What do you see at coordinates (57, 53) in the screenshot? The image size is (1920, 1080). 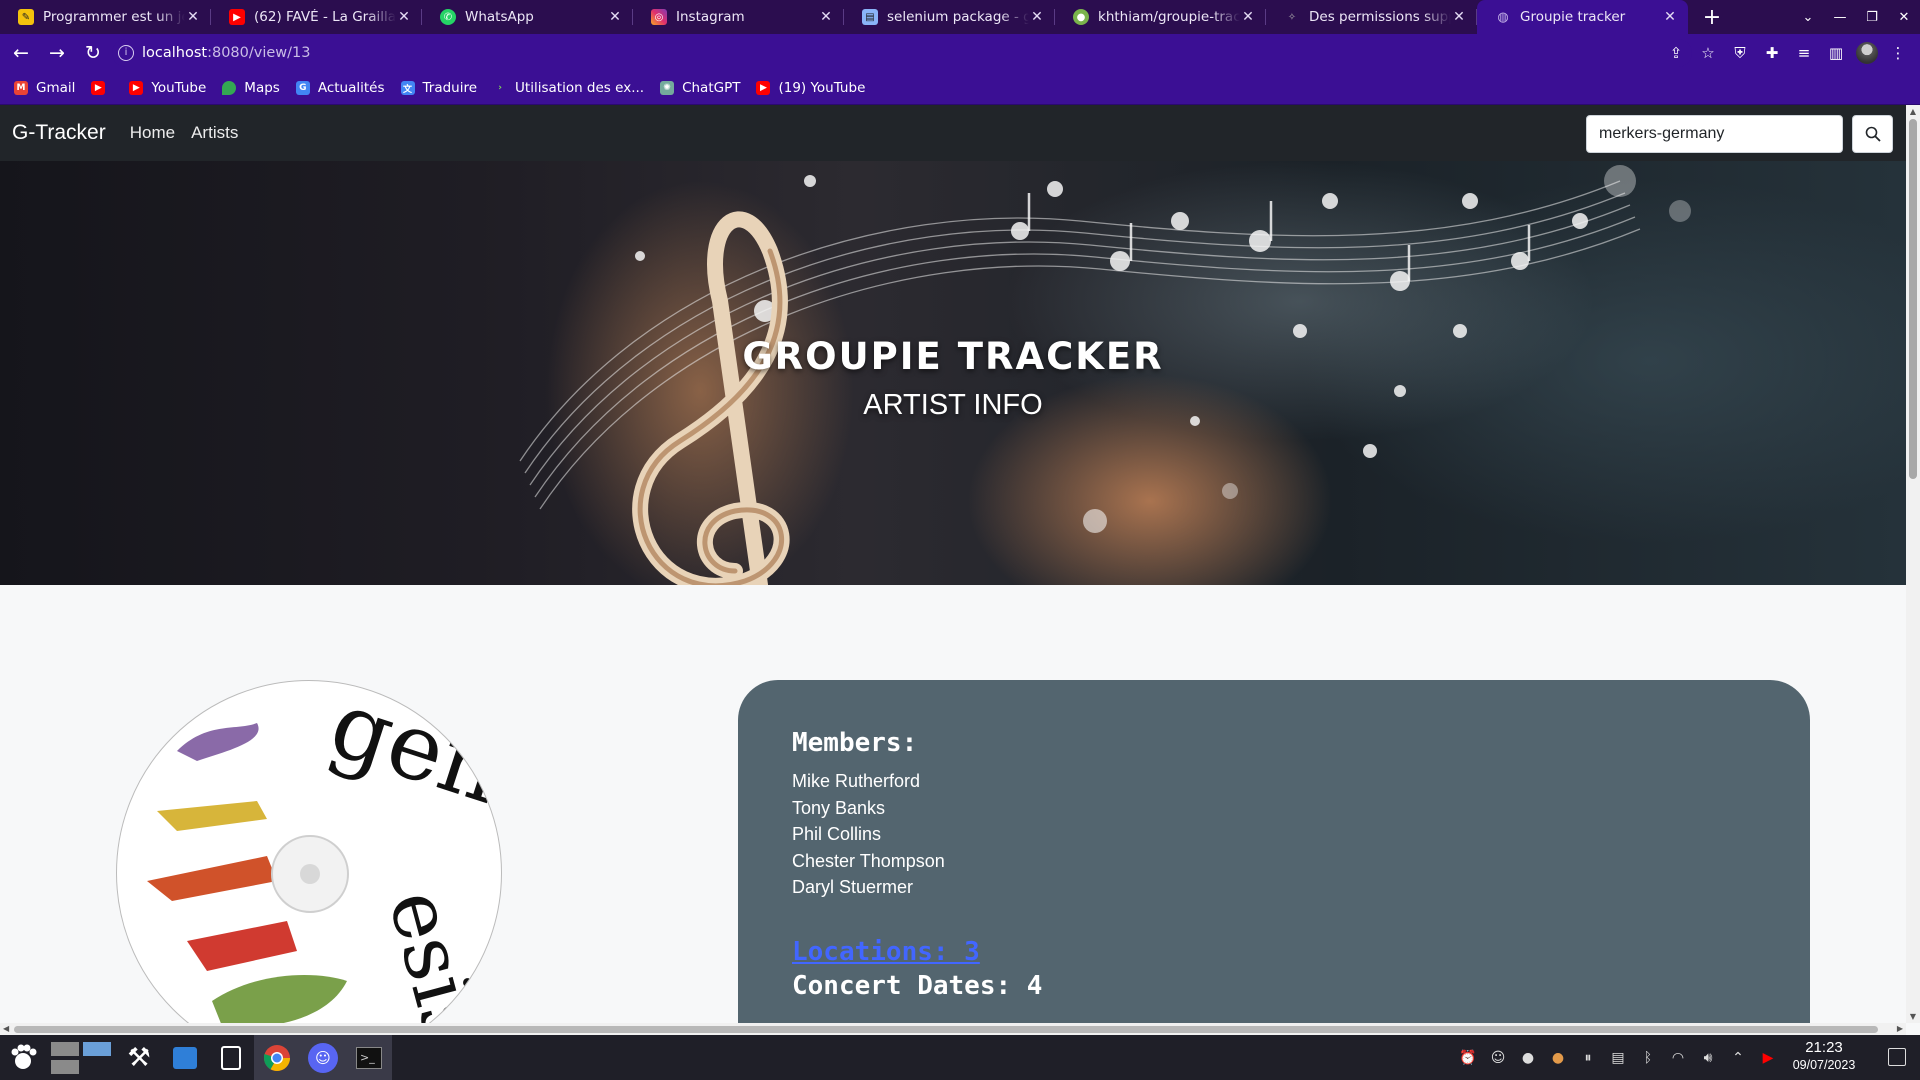 I see `forward-icon: →` at bounding box center [57, 53].